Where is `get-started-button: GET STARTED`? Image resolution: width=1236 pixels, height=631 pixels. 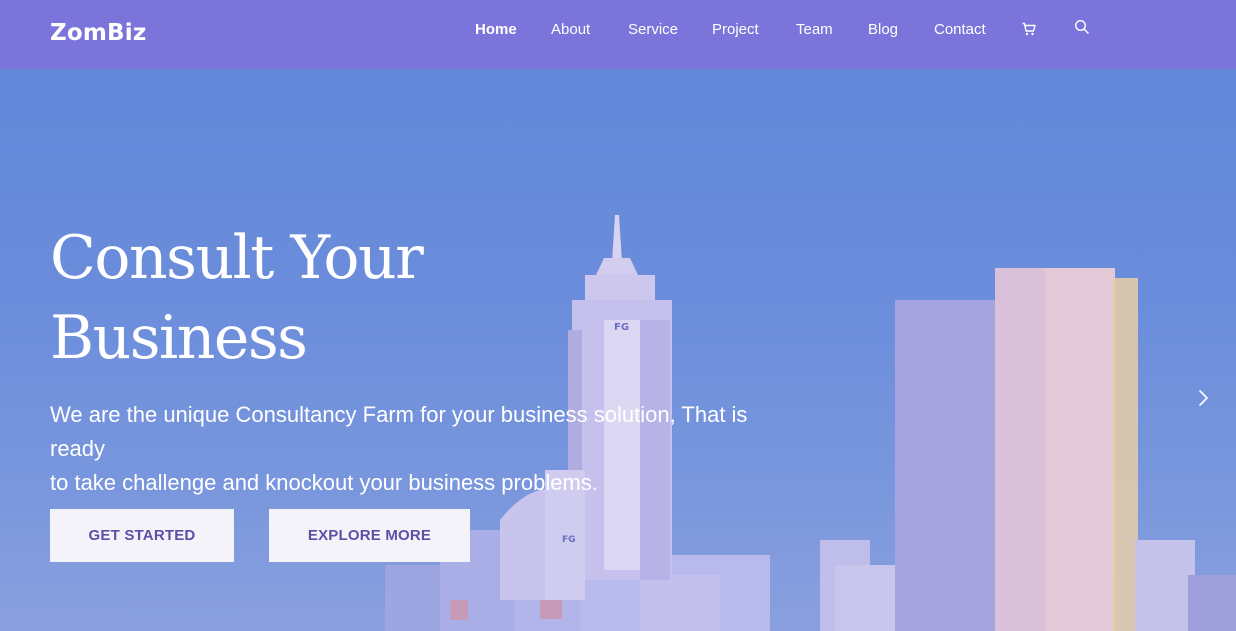
get-started-button: GET STARTED is located at coordinates (142, 535).